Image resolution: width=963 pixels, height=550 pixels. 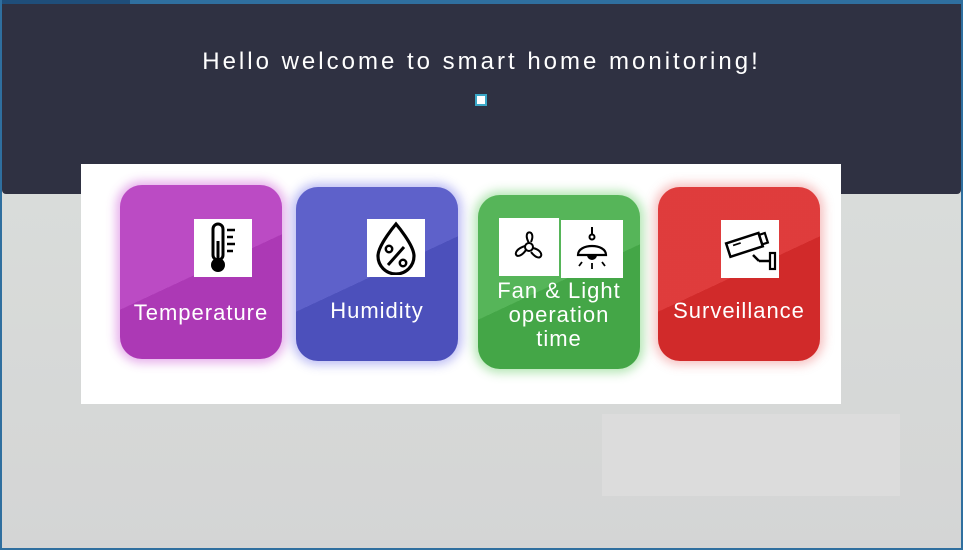 What do you see at coordinates (739, 310) in the screenshot?
I see `tile-surveillance-label: Surveillance` at bounding box center [739, 310].